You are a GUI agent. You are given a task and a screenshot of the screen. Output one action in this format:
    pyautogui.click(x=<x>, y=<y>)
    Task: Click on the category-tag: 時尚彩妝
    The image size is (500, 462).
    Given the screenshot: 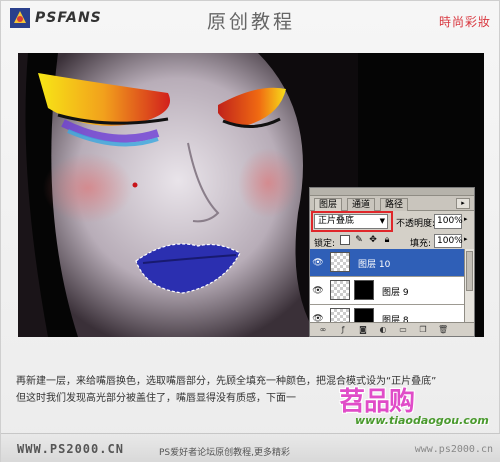 What is the action you would take?
    pyautogui.click(x=464, y=22)
    